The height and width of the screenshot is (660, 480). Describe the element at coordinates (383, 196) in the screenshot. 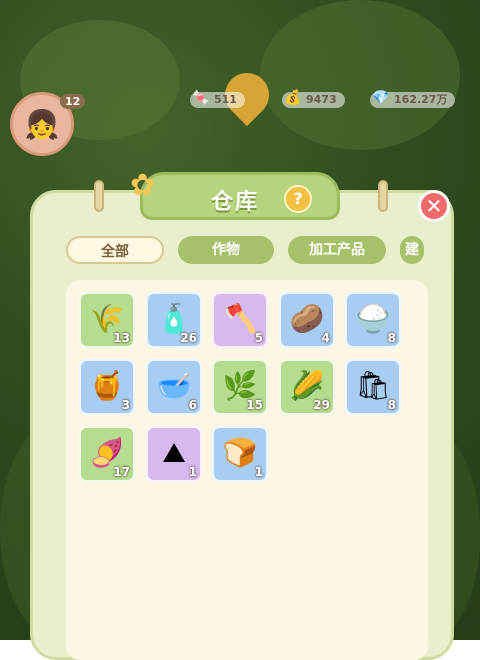

I see `panel-post-right` at that location.